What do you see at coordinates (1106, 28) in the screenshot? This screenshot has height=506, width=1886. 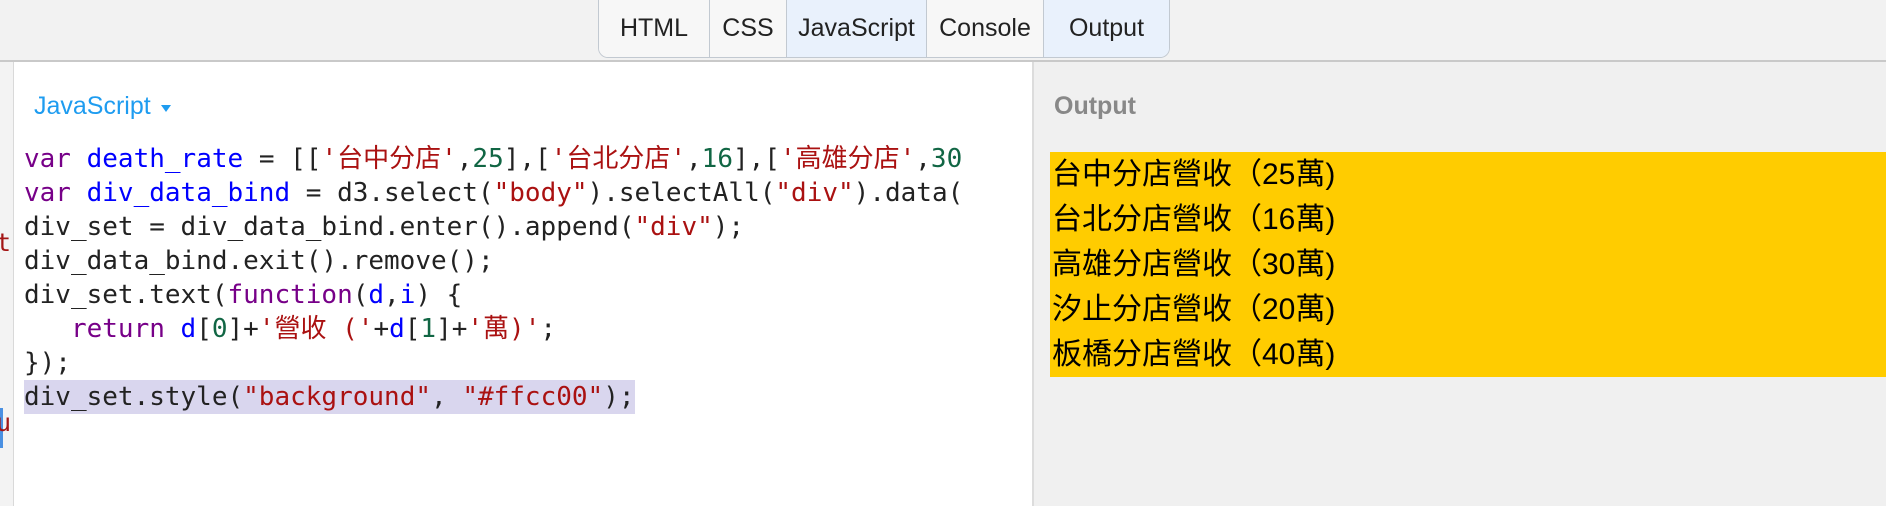 I see `tab-output: Output` at bounding box center [1106, 28].